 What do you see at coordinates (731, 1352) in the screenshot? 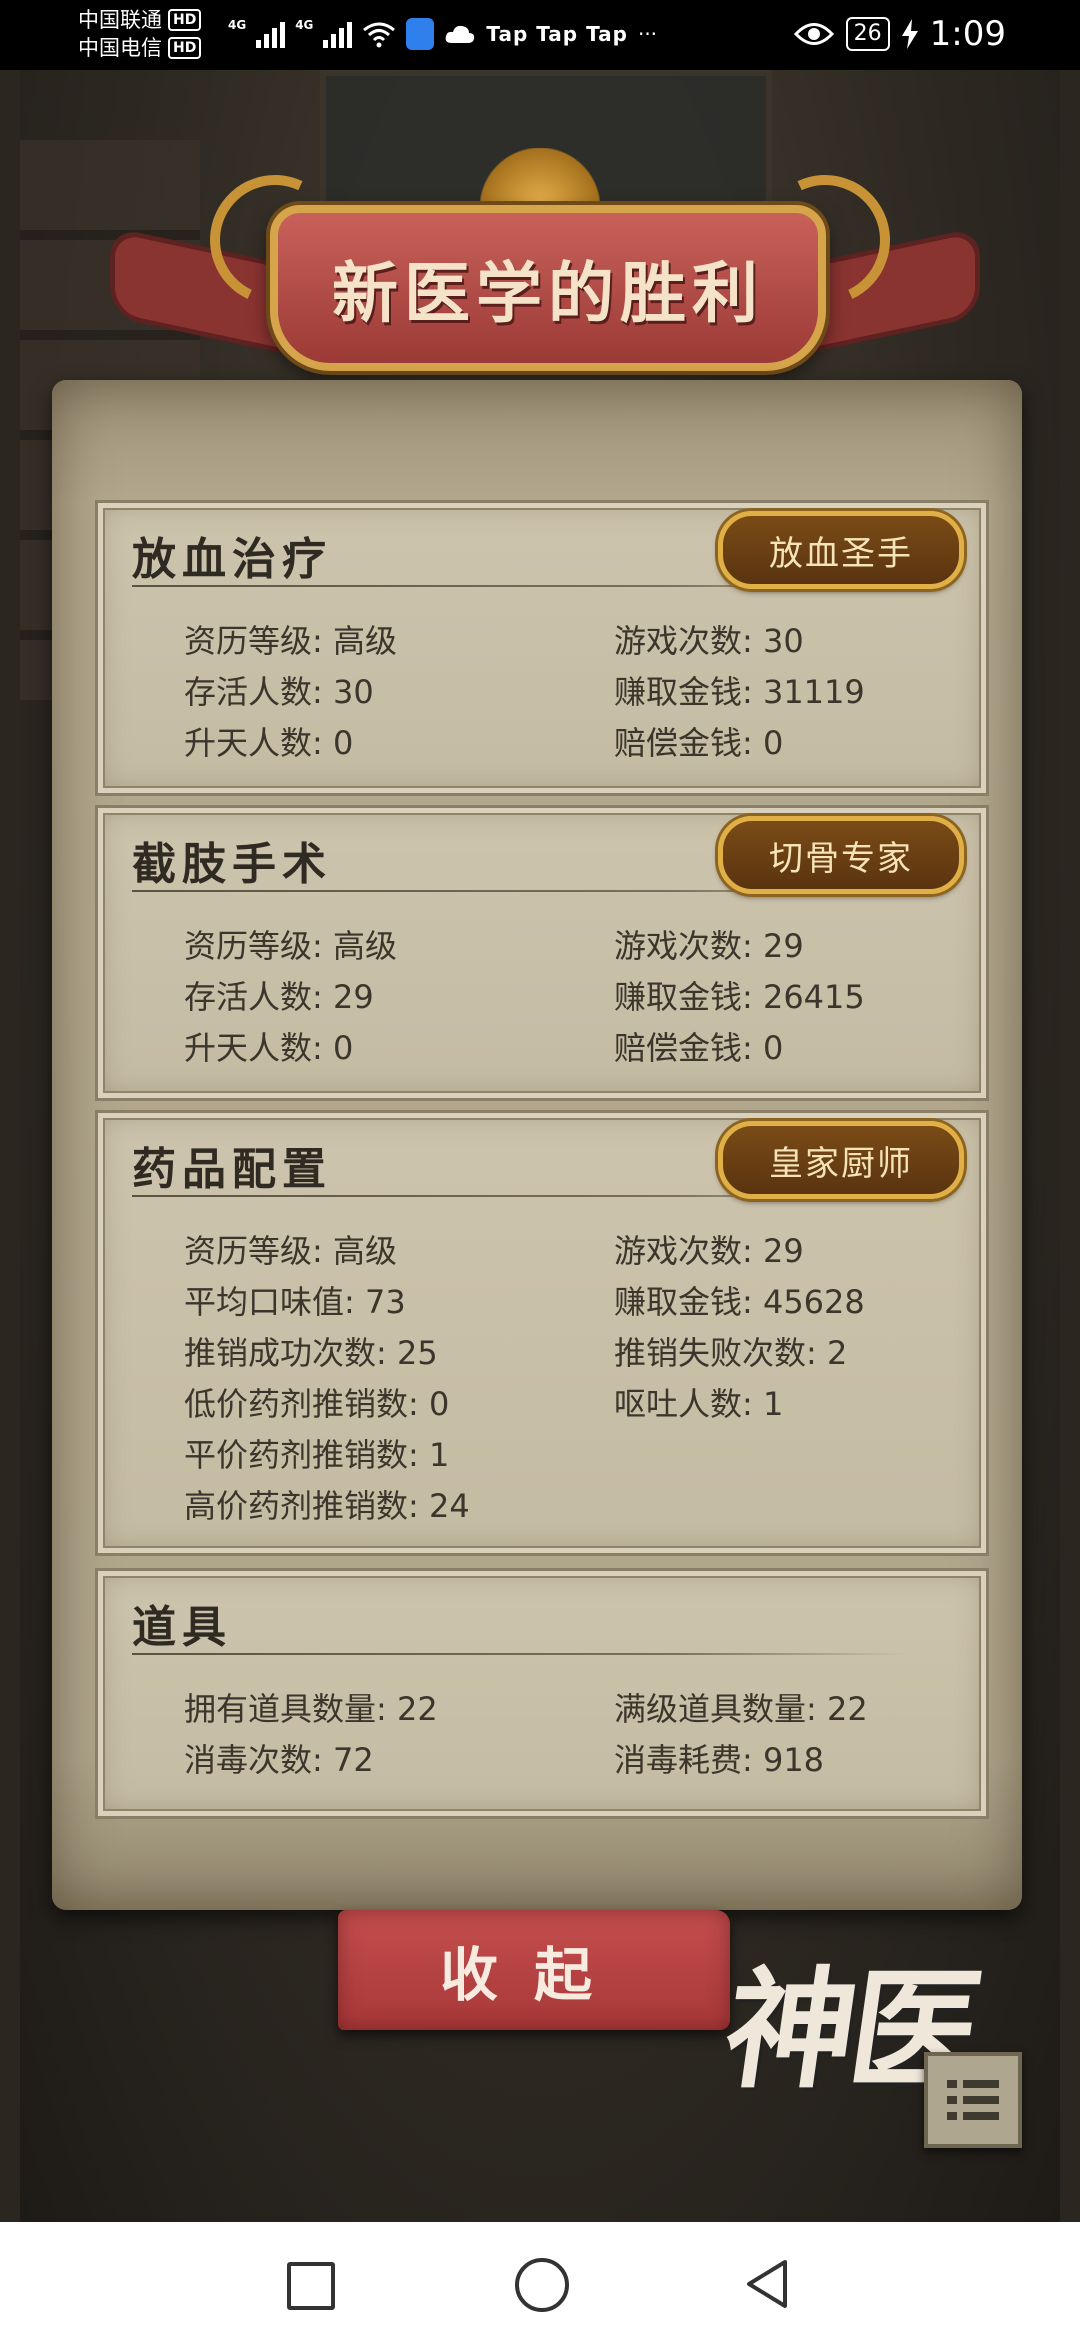
I see `stat-item: 推销失败次数: 2` at bounding box center [731, 1352].